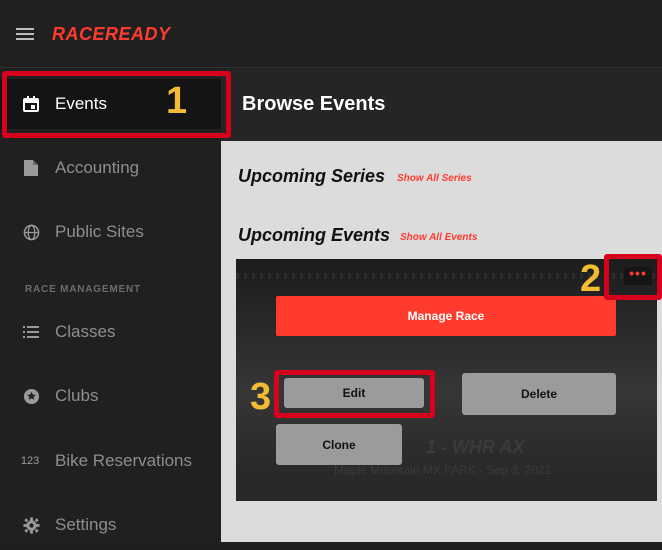  Describe the element at coordinates (79, 34) in the screenshot. I see `logo-race-text: RACE` at that location.